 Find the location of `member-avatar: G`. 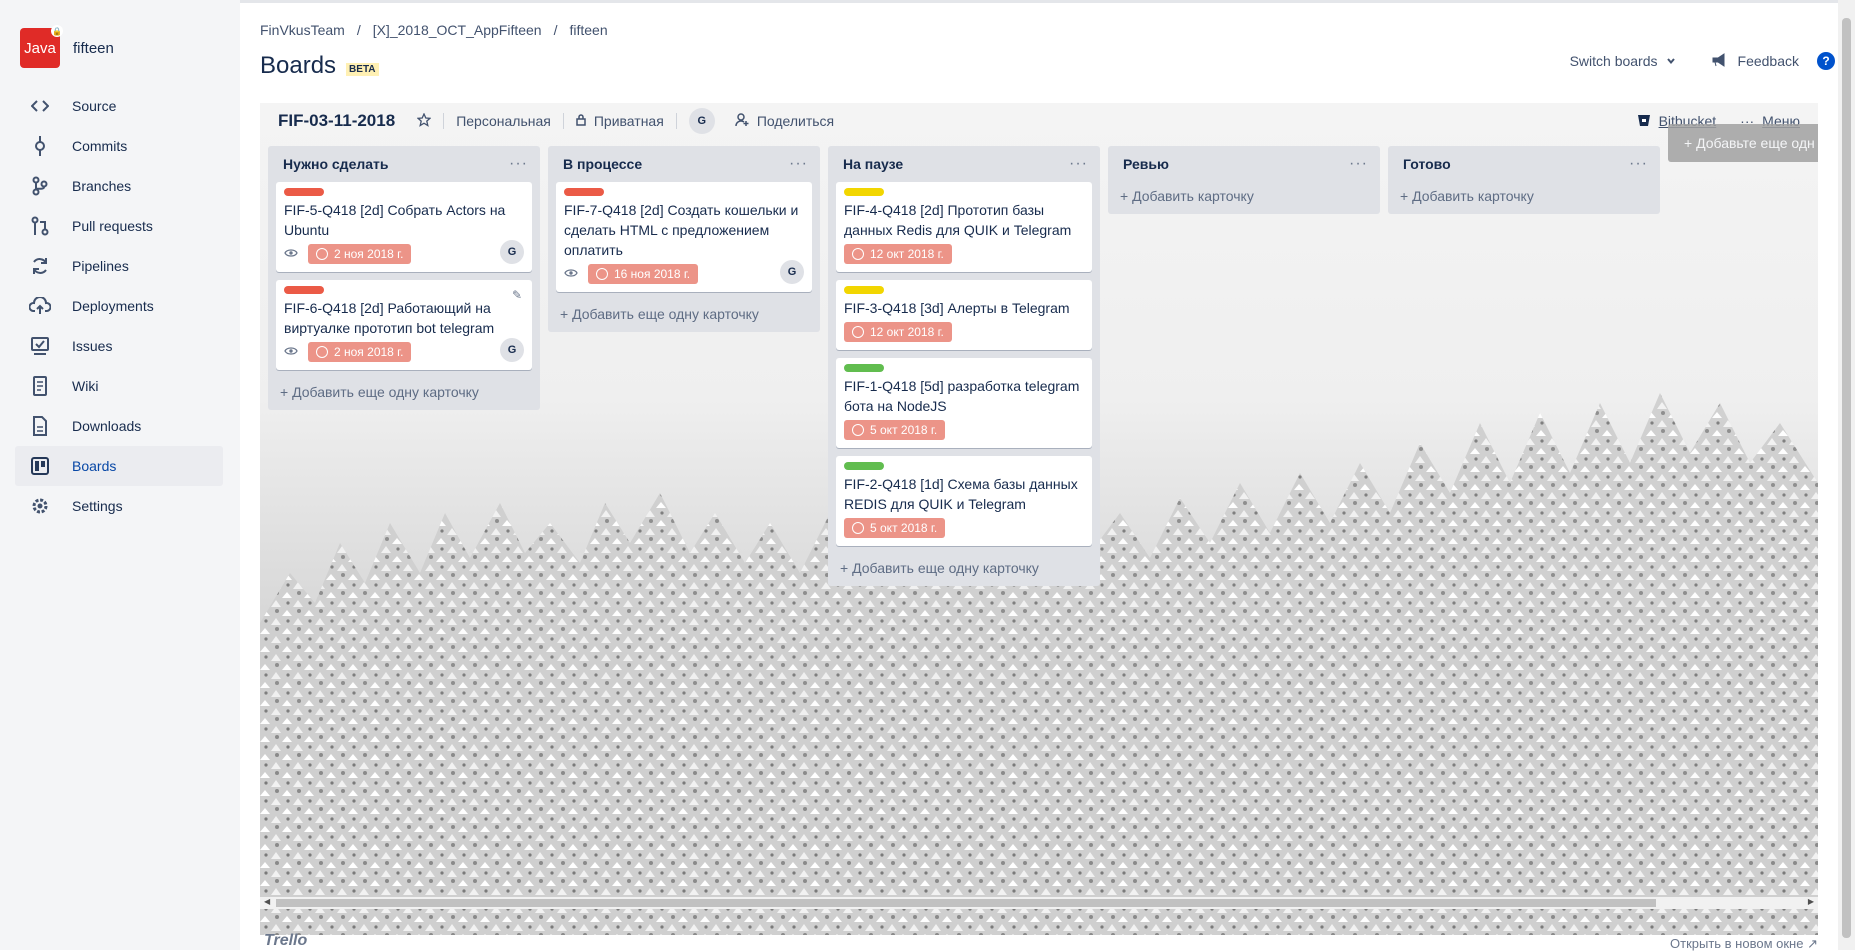

member-avatar: G is located at coordinates (701, 121).